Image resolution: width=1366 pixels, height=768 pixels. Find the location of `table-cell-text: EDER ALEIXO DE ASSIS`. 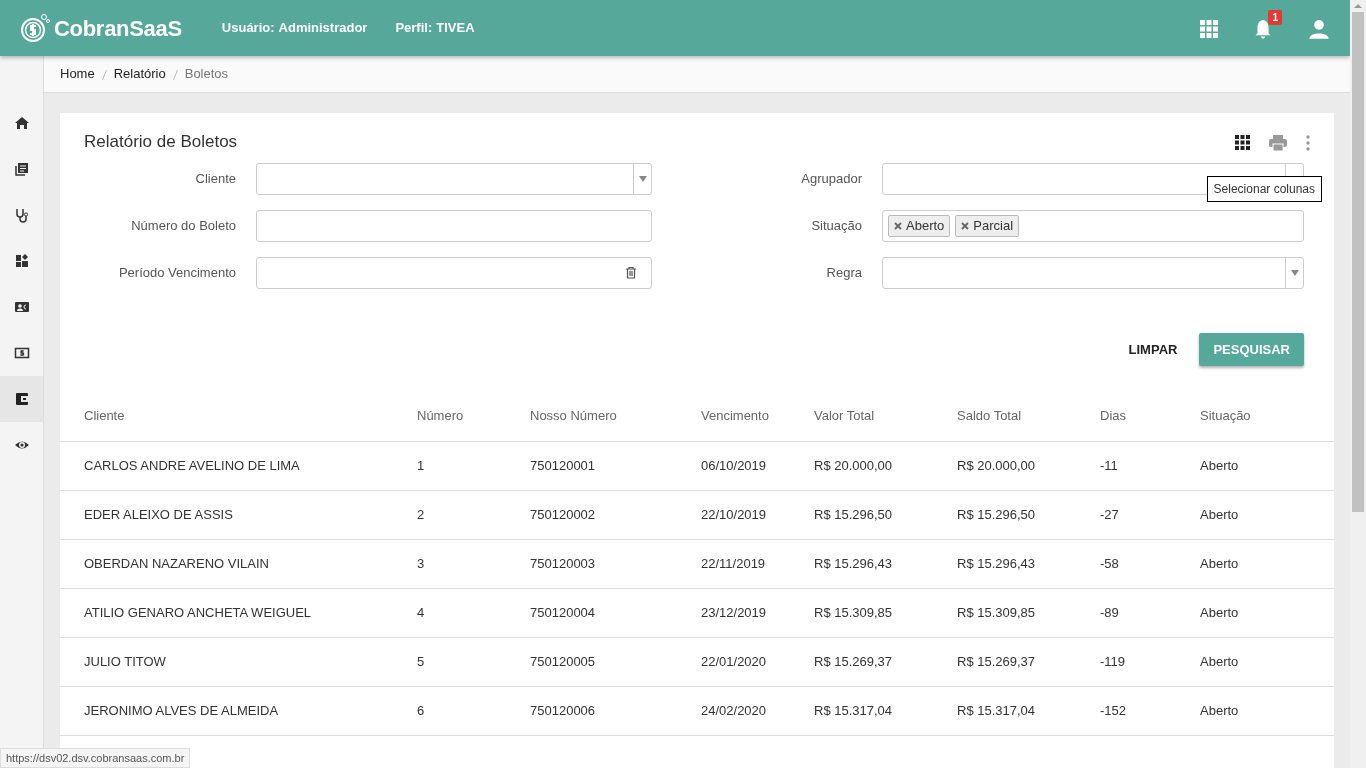

table-cell-text: EDER ALEIXO DE ASSIS is located at coordinates (159, 515).